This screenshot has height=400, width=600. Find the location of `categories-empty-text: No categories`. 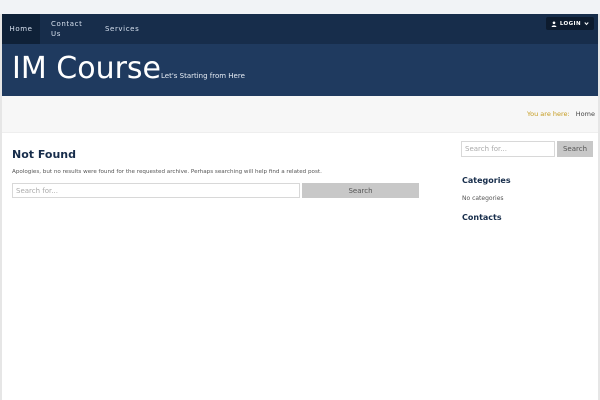

categories-empty-text: No categories is located at coordinates (483, 198).